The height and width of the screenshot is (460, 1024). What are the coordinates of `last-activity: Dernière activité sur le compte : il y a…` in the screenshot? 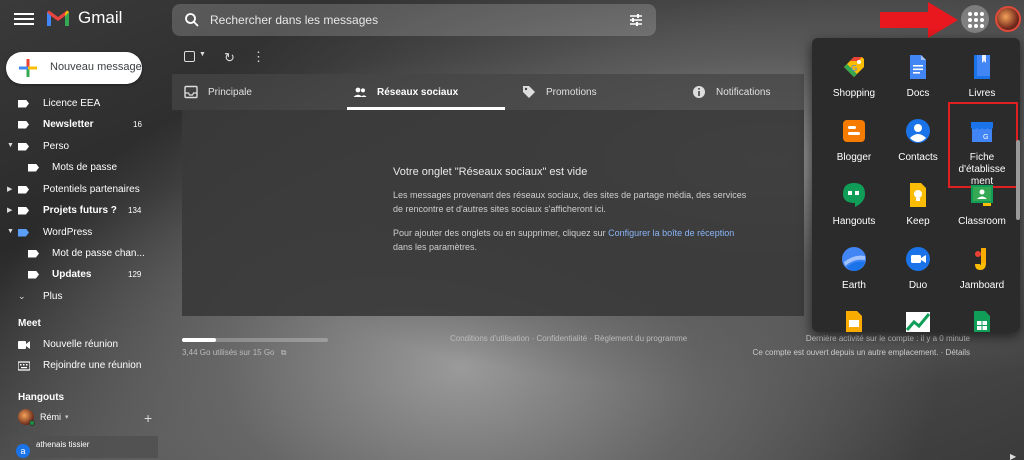 It's located at (887, 338).